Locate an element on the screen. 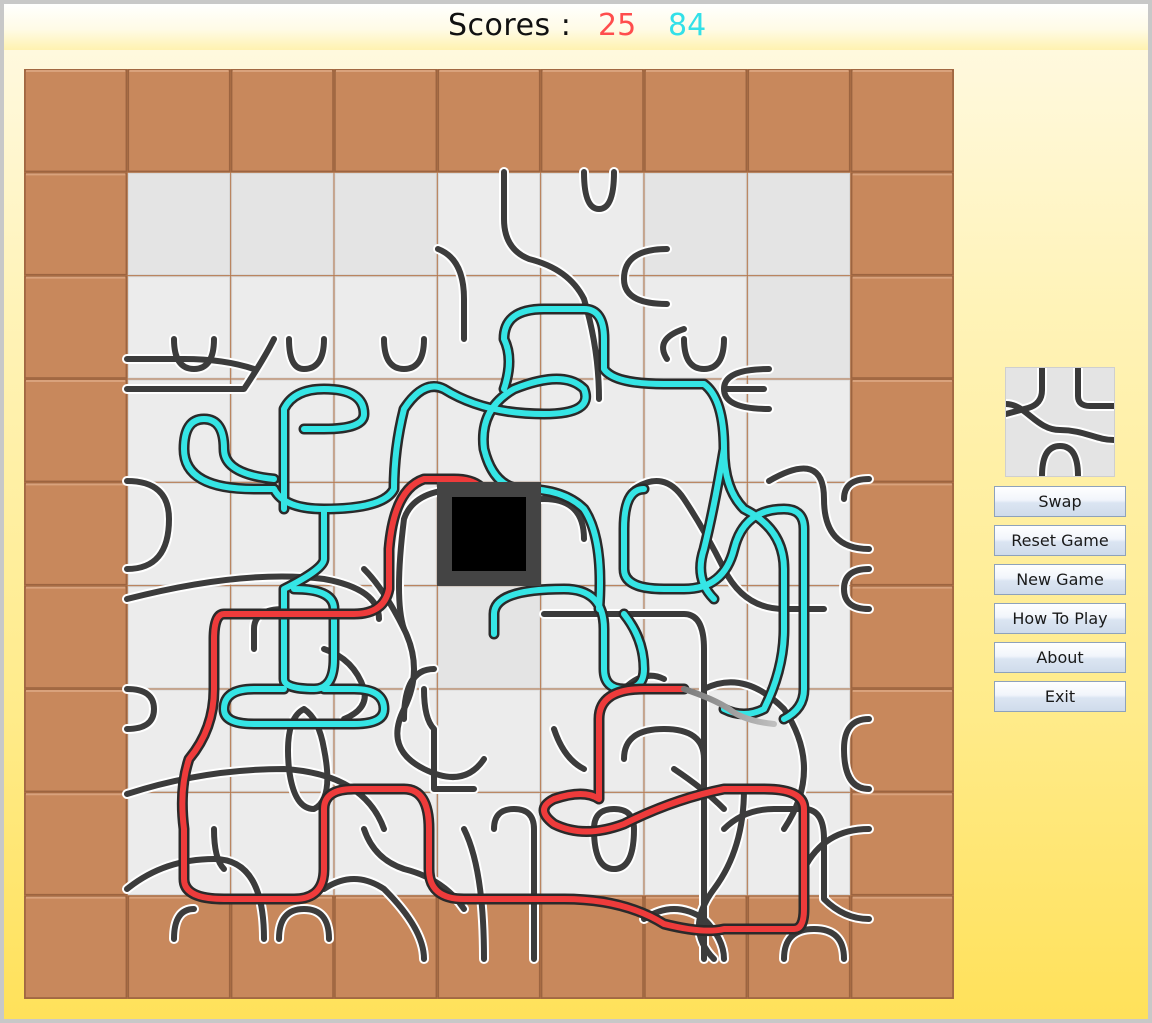  center-tile is located at coordinates (489, 534).